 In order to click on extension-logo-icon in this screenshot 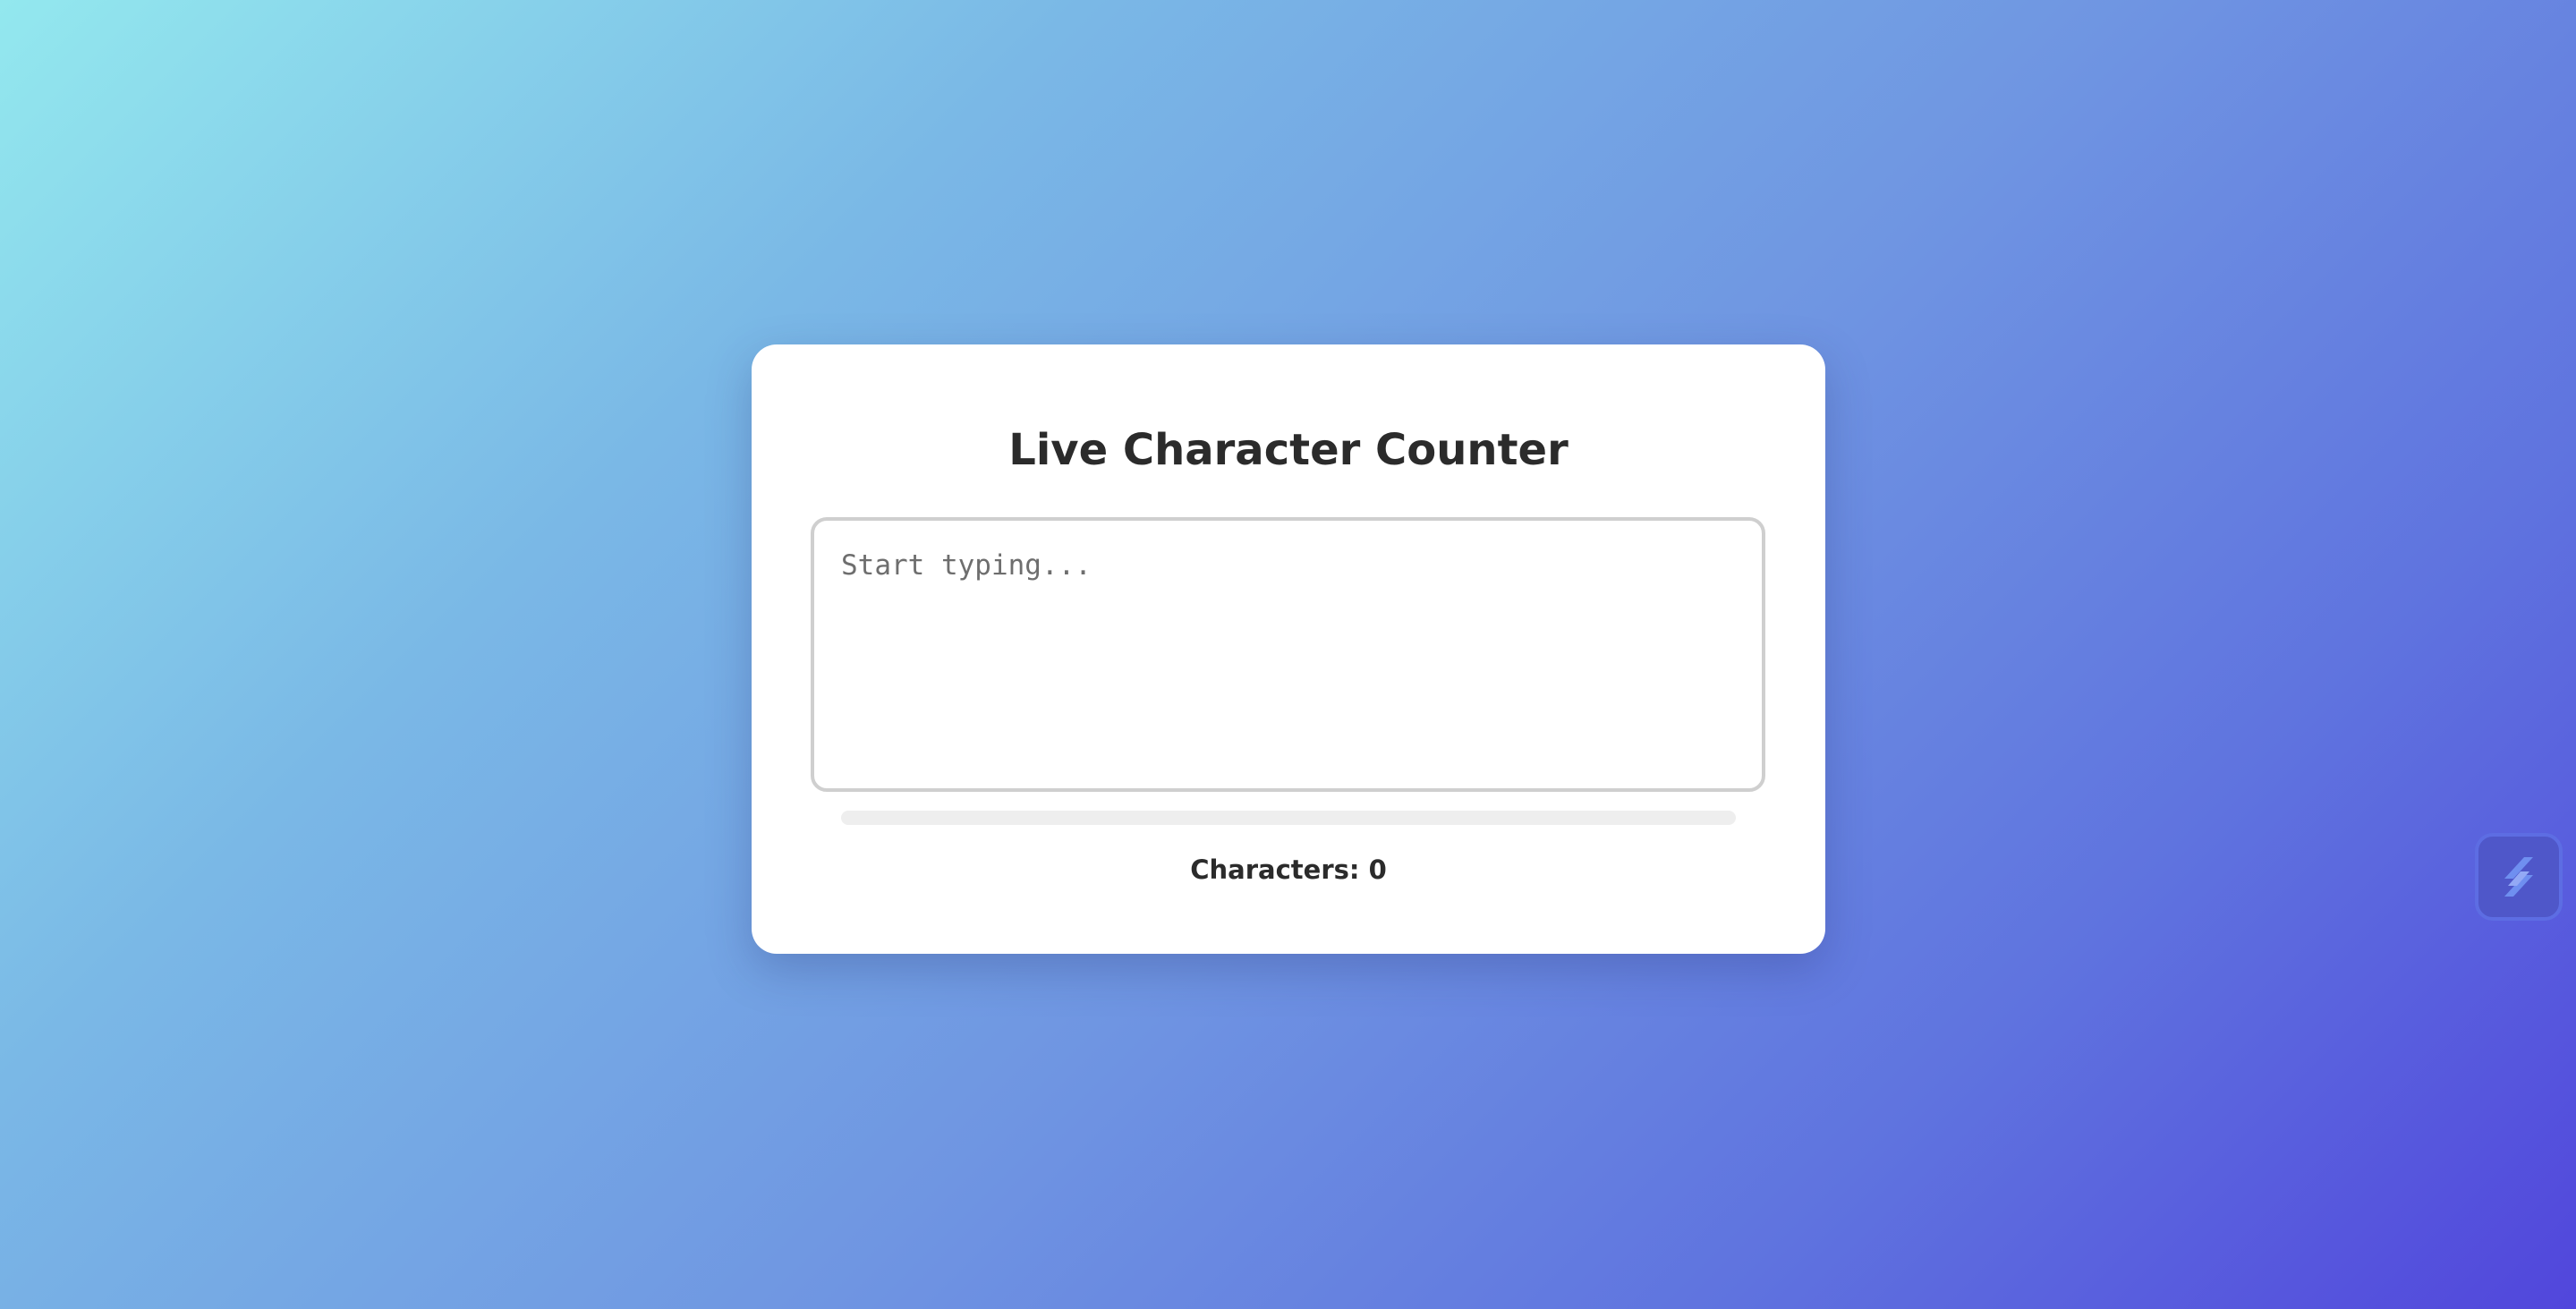, I will do `click(2518, 877)`.